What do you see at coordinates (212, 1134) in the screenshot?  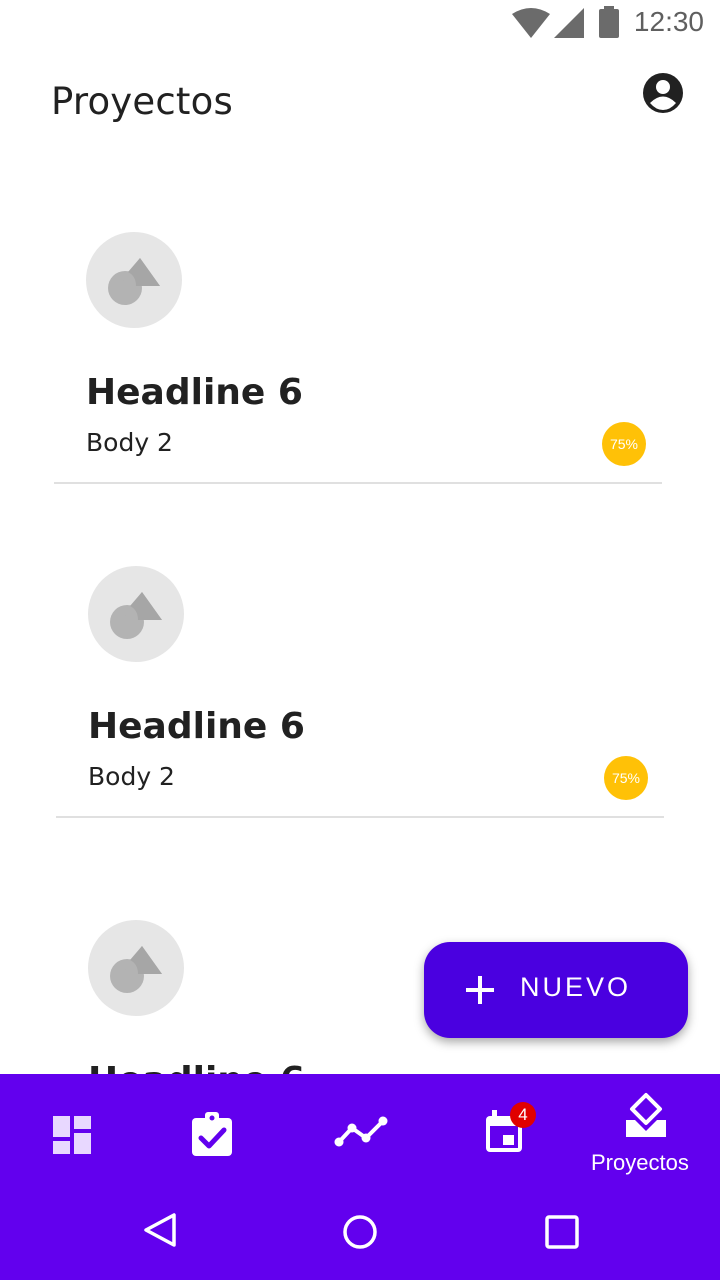 I see `assignment-check-icon` at bounding box center [212, 1134].